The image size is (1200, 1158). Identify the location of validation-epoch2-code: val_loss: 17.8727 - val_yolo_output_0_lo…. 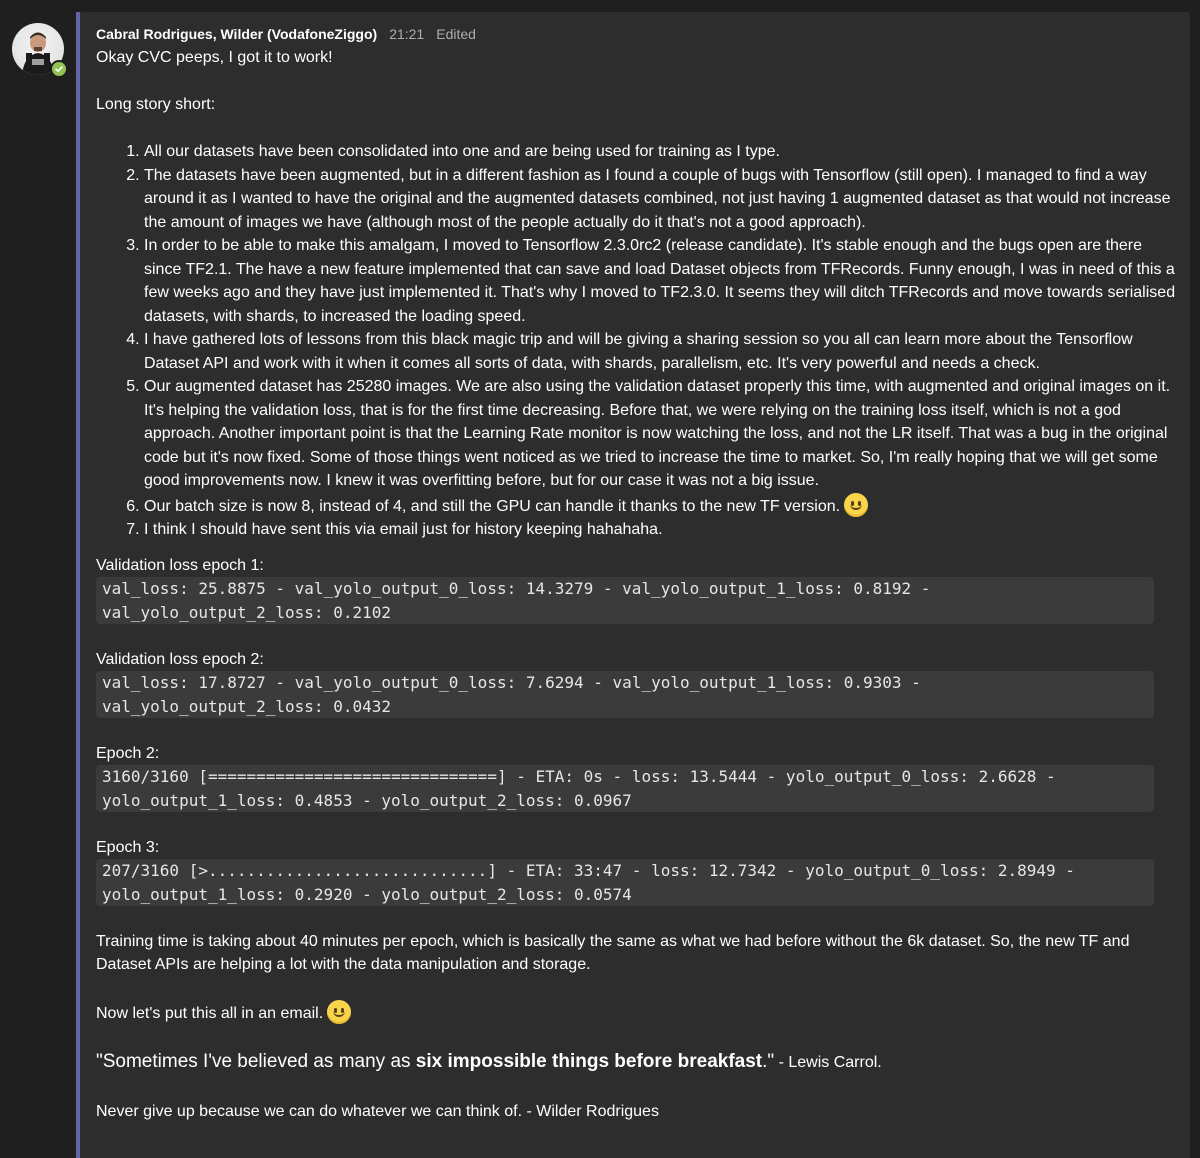
(625, 694).